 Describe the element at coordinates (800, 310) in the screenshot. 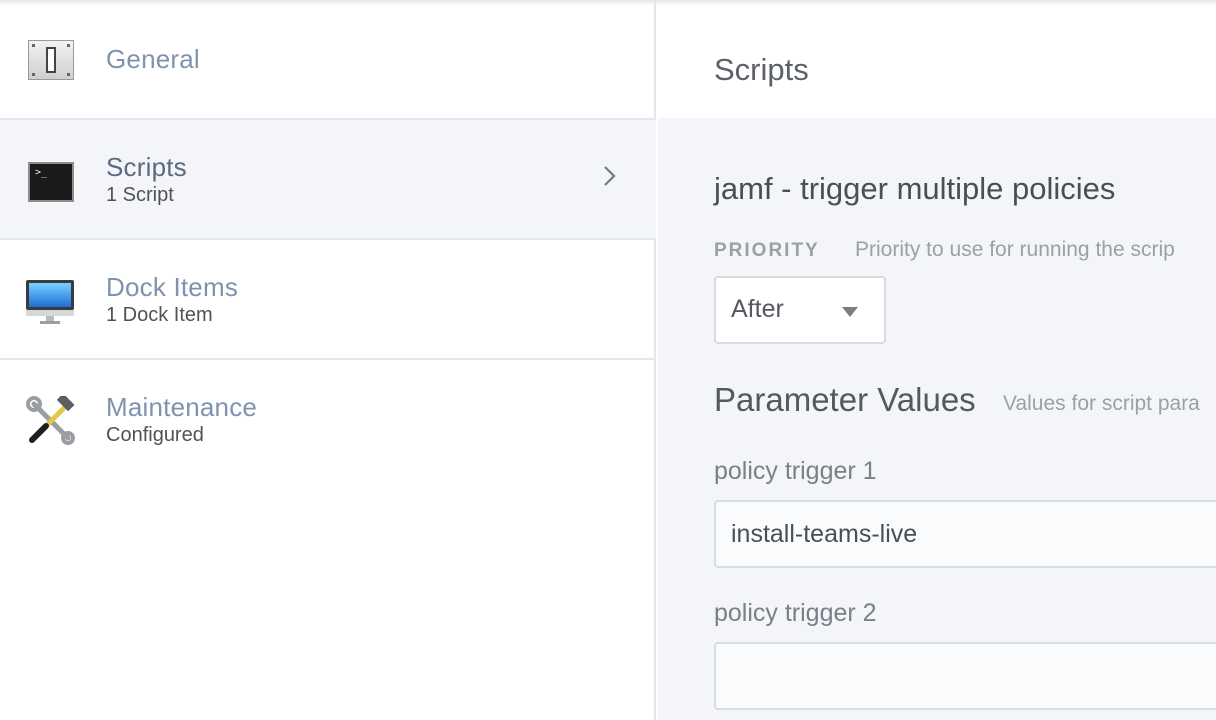

I see `priority-select: After` at that location.